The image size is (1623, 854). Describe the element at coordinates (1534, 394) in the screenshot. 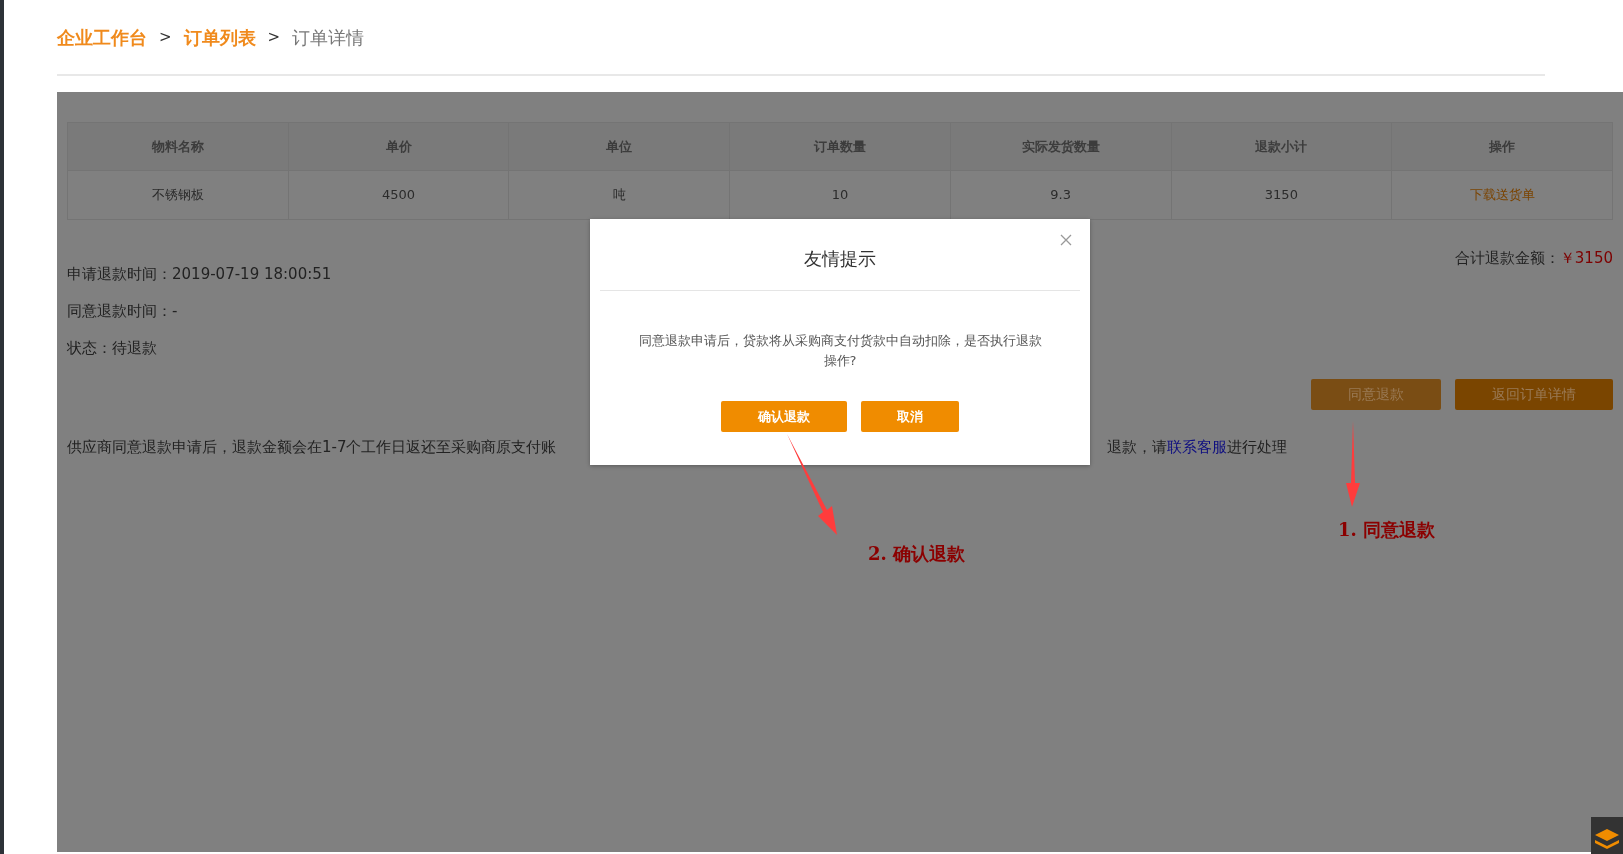

I see `back-button: 返回订单详情` at that location.